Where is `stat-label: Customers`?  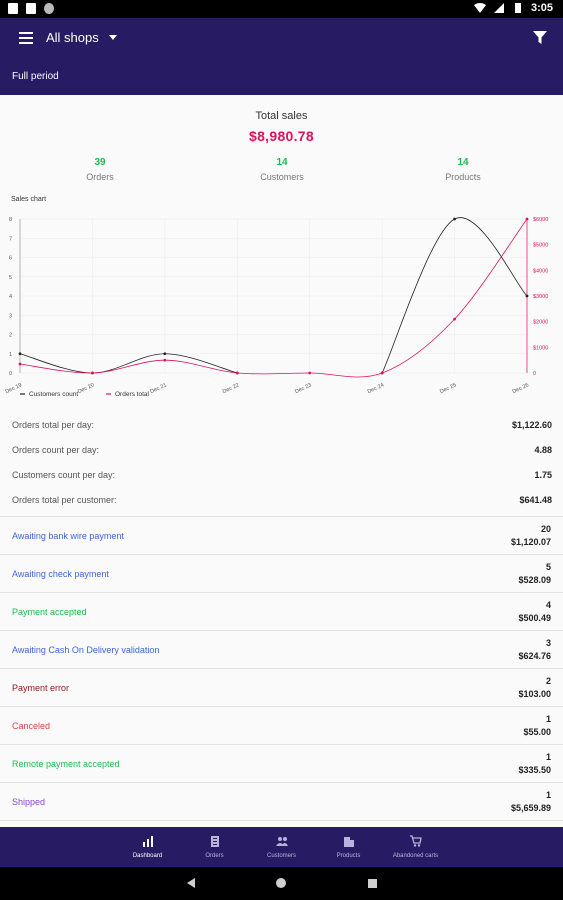 stat-label: Customers is located at coordinates (282, 177).